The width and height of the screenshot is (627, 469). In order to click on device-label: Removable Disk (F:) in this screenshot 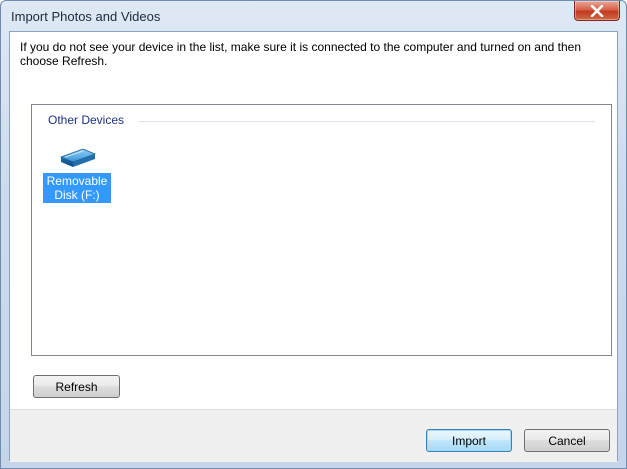, I will do `click(77, 188)`.